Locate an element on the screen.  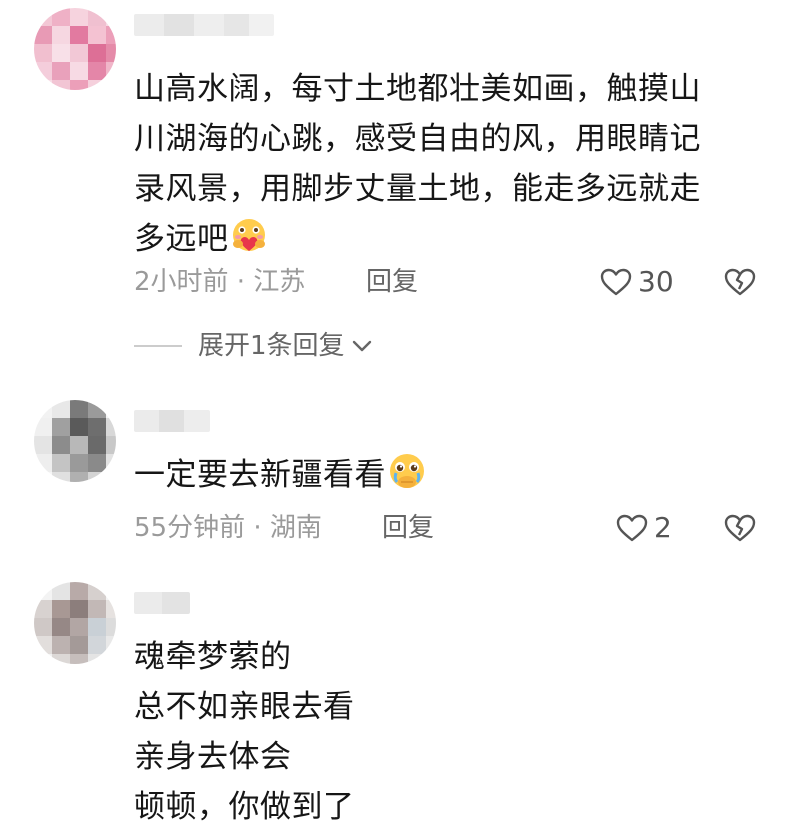
expand-replies-label: 展开1条回复 is located at coordinates (271, 346).